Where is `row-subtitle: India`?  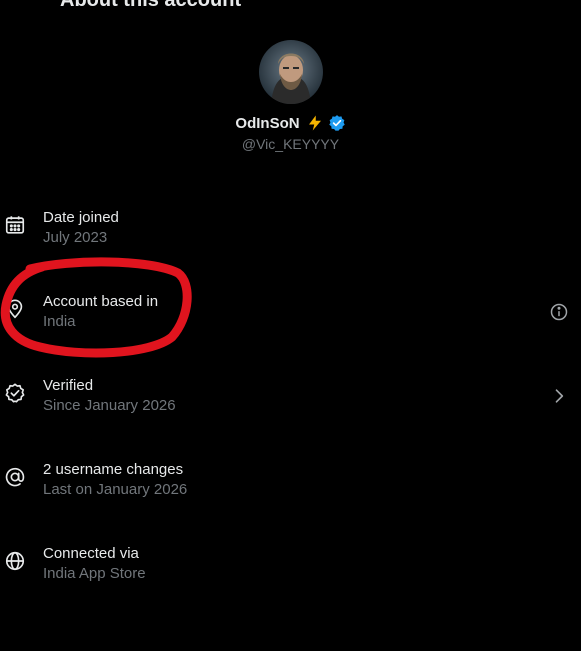 row-subtitle: India is located at coordinates (59, 321).